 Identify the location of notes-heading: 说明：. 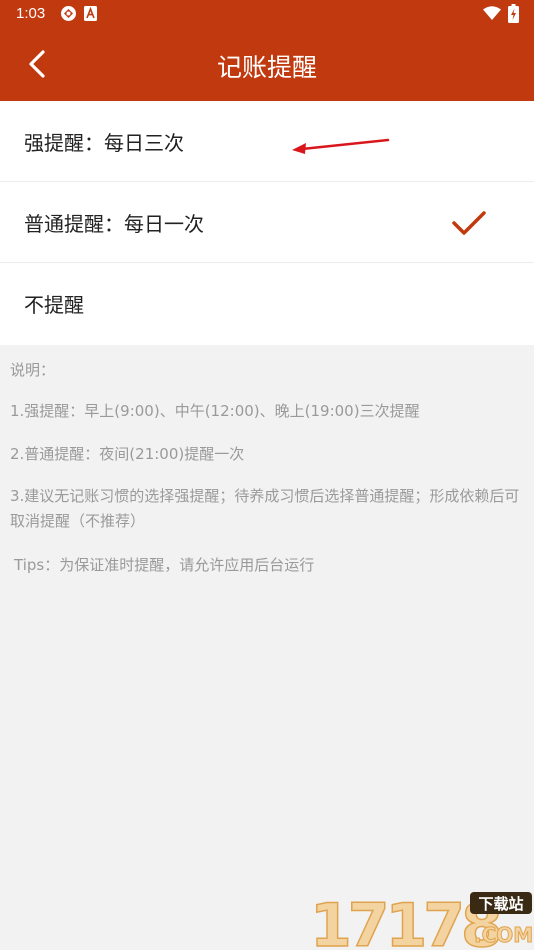
(33, 370).